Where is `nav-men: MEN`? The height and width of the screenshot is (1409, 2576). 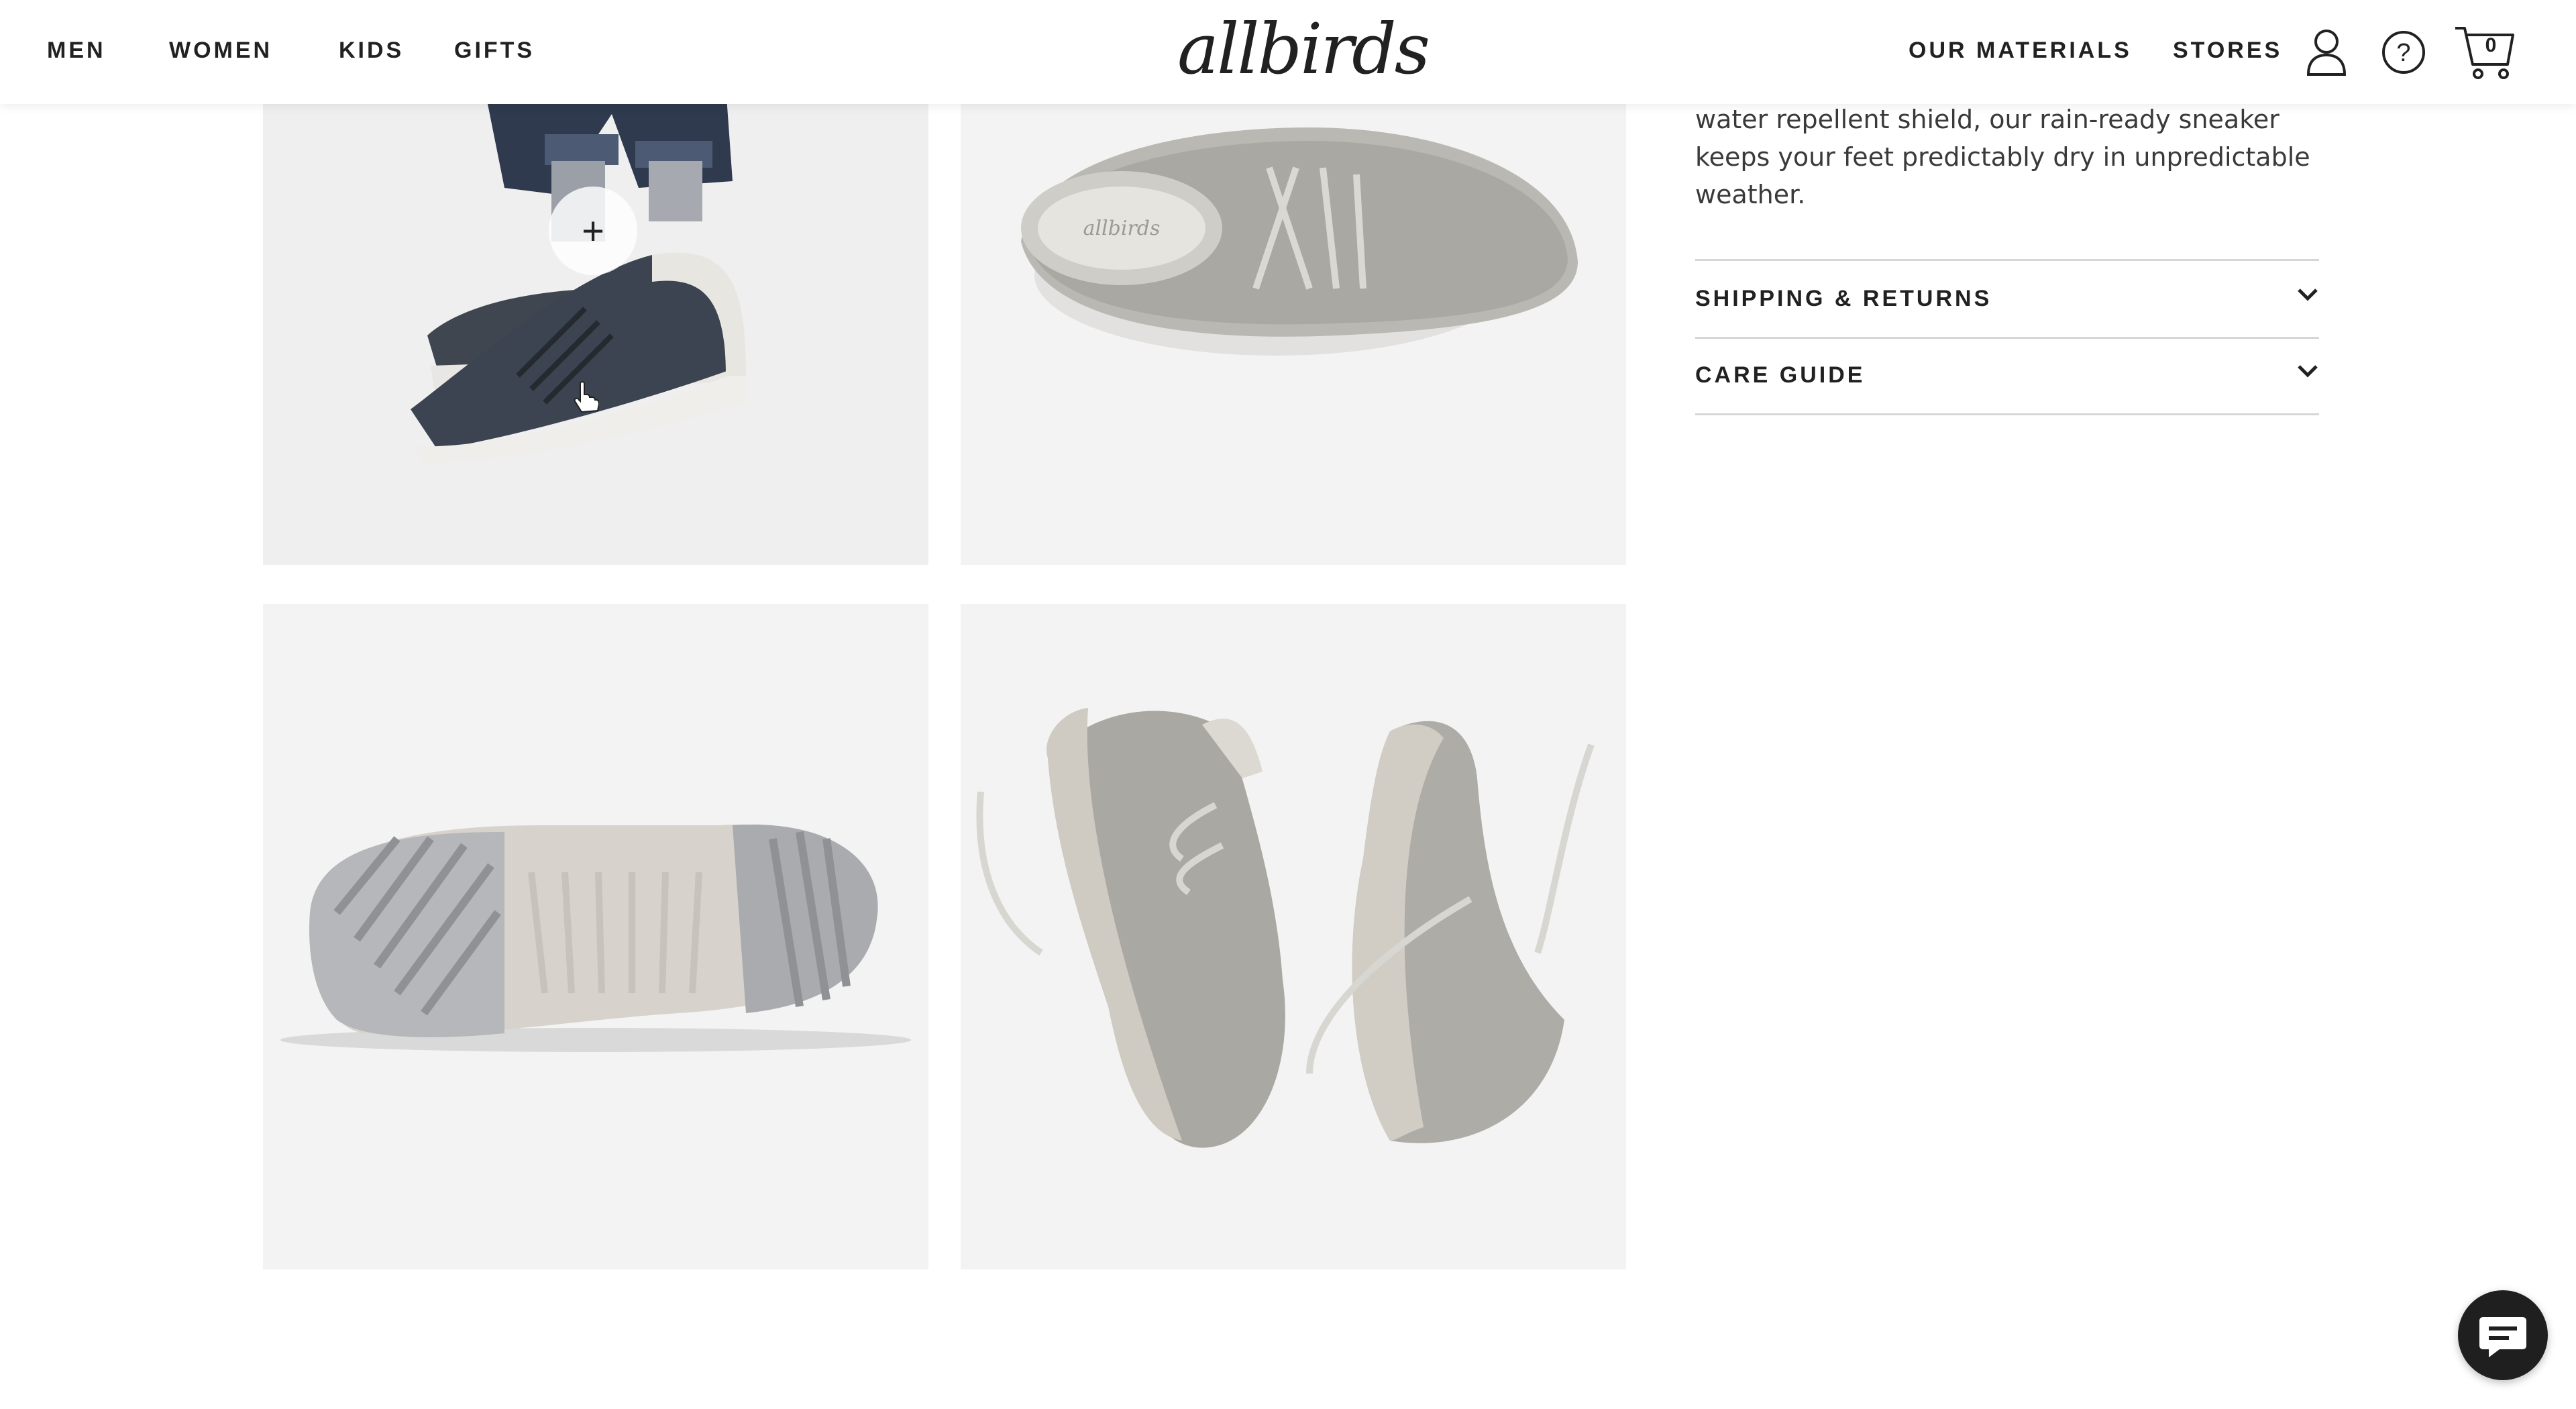 nav-men: MEN is located at coordinates (76, 50).